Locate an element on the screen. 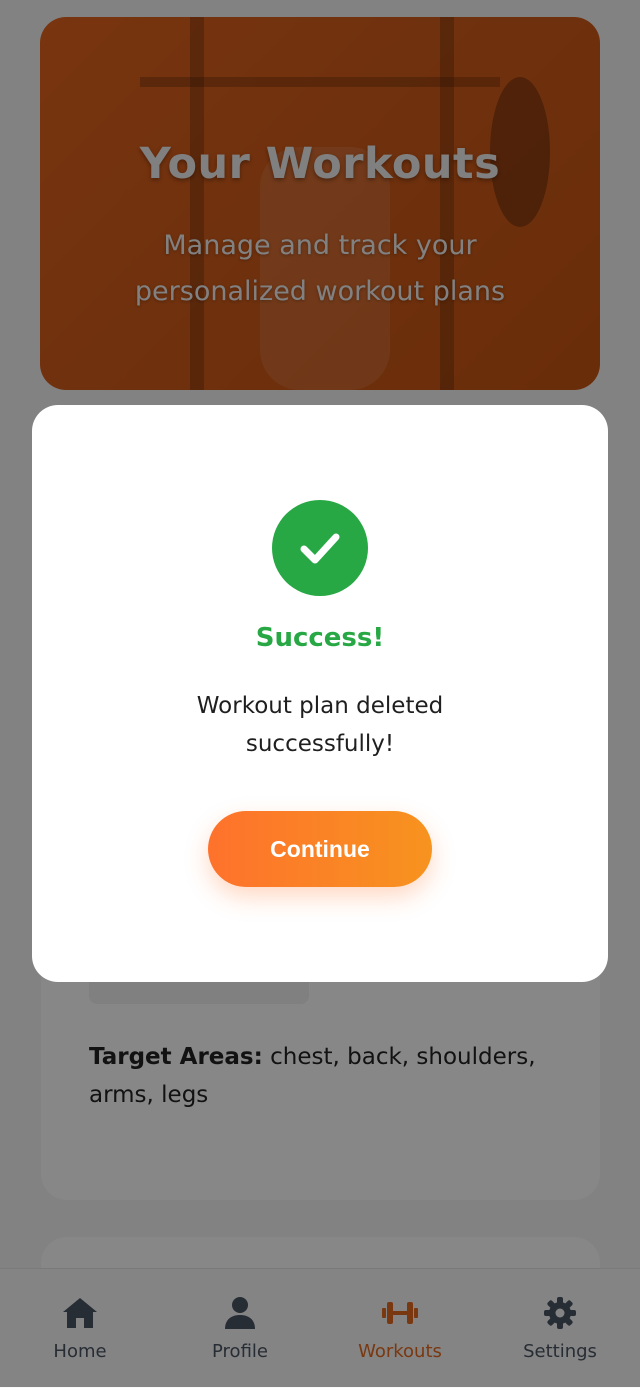  check-icon is located at coordinates (320, 548).